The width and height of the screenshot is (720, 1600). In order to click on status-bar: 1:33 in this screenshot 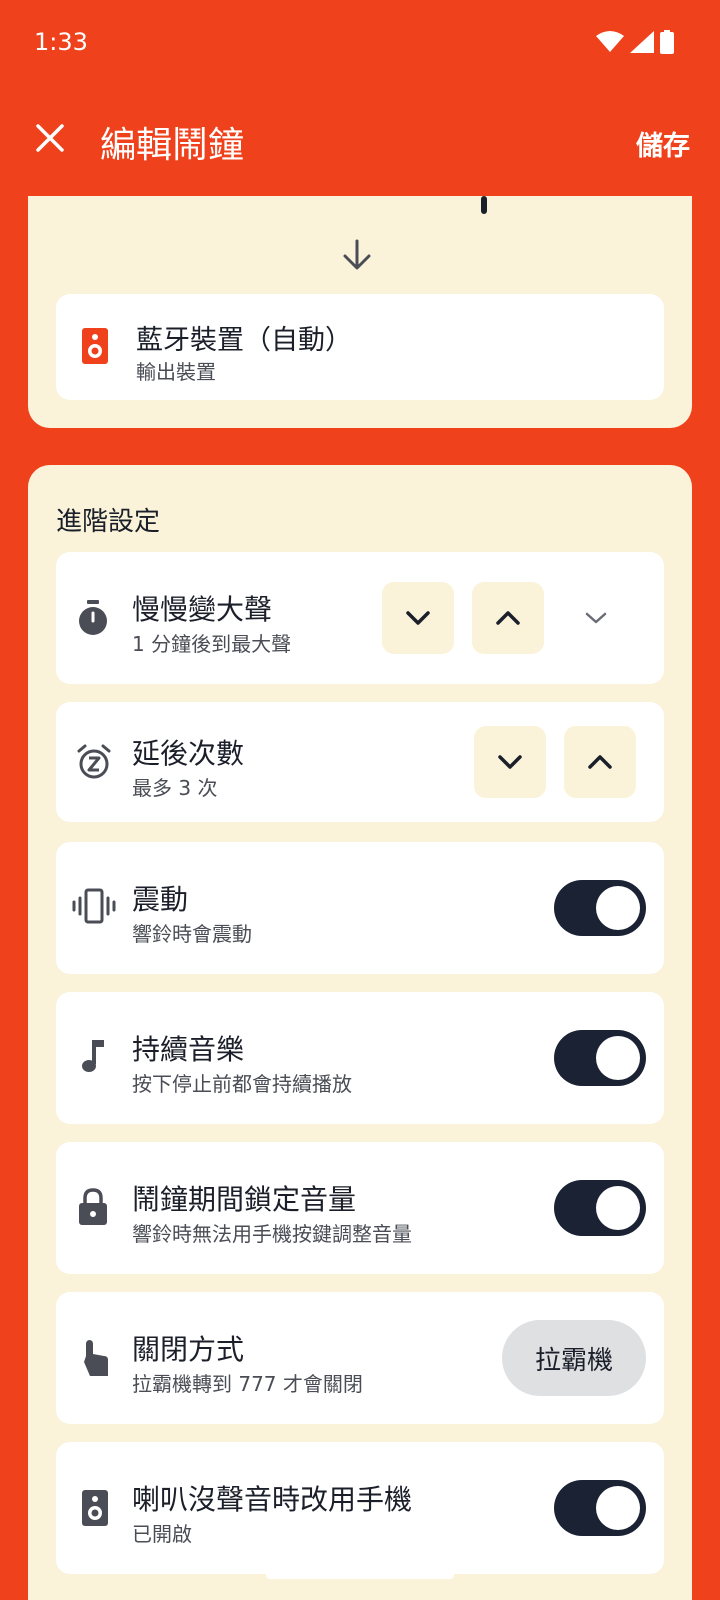, I will do `click(360, 44)`.